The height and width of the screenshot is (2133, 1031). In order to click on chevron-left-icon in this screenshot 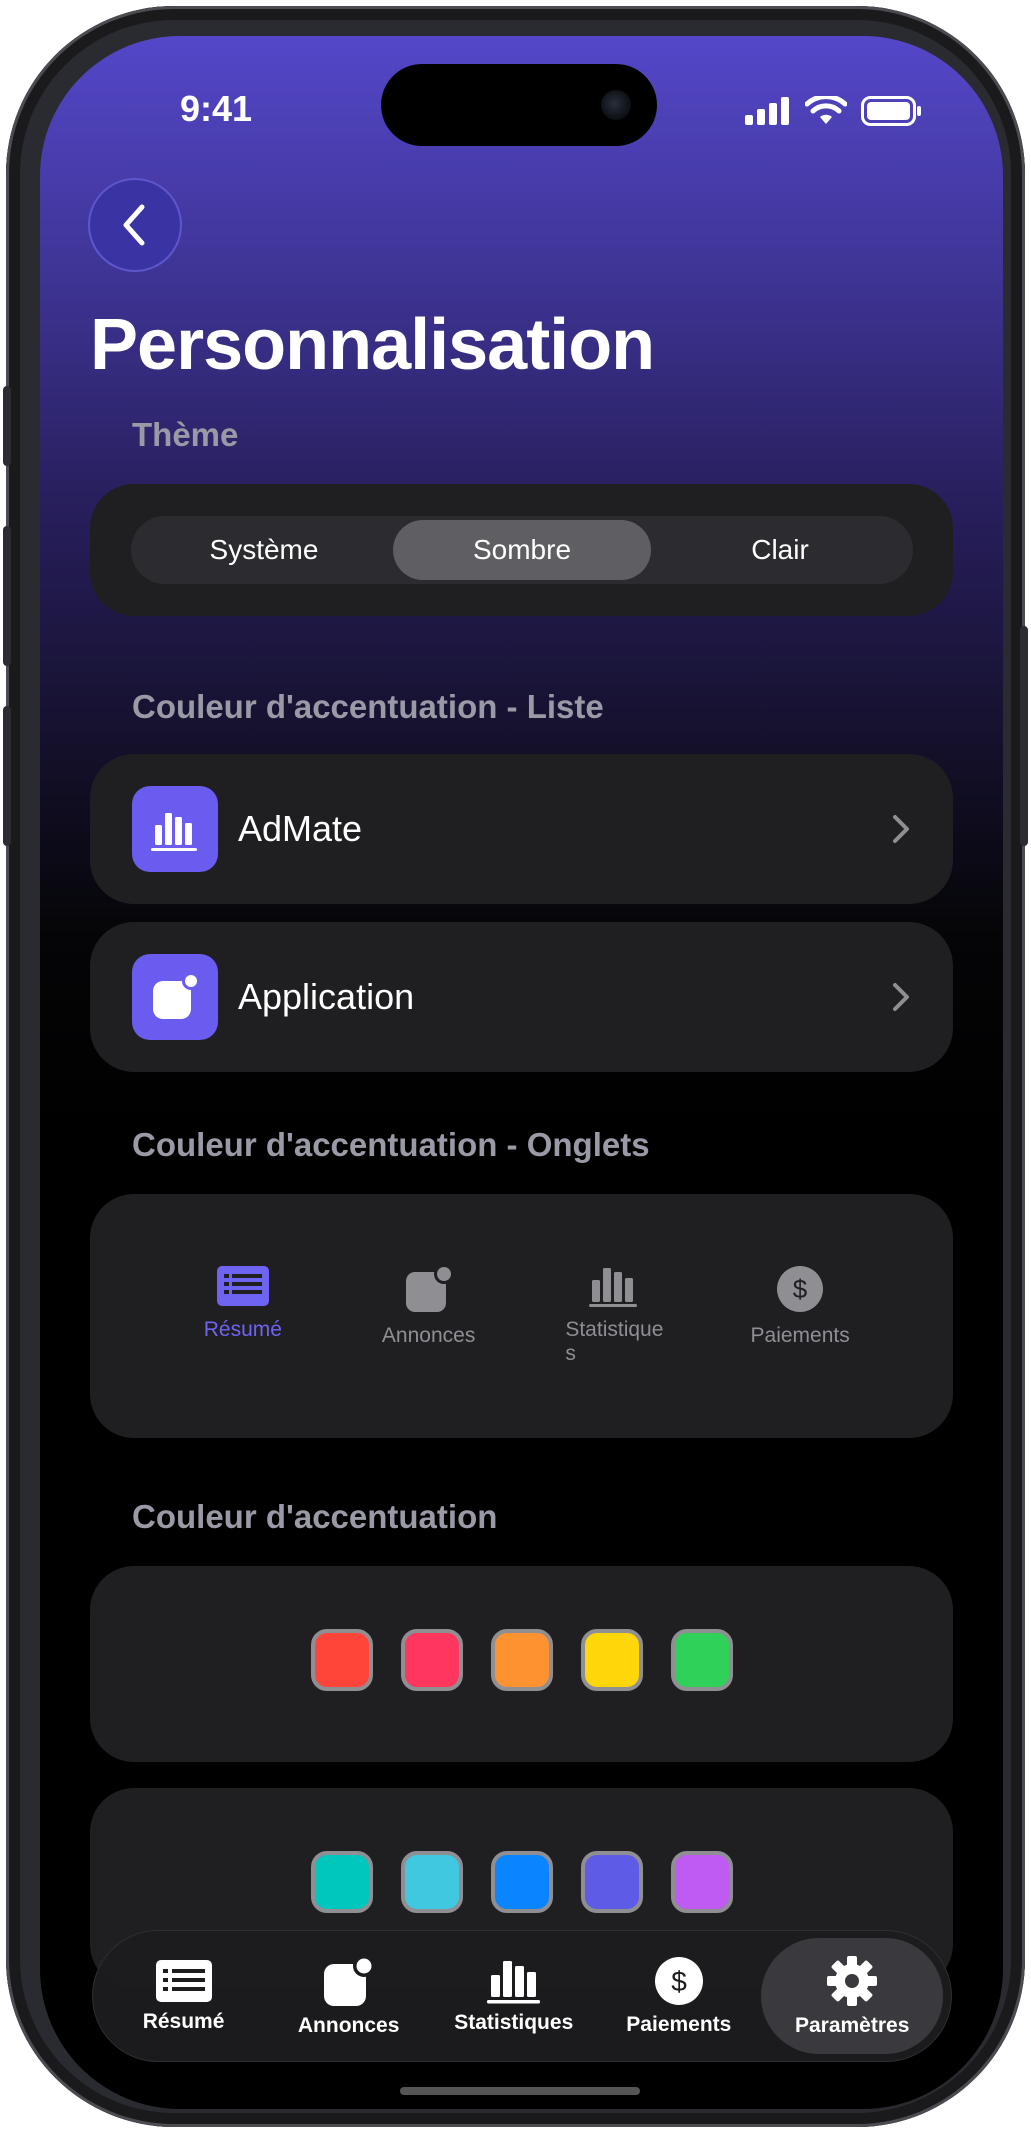, I will do `click(134, 225)`.